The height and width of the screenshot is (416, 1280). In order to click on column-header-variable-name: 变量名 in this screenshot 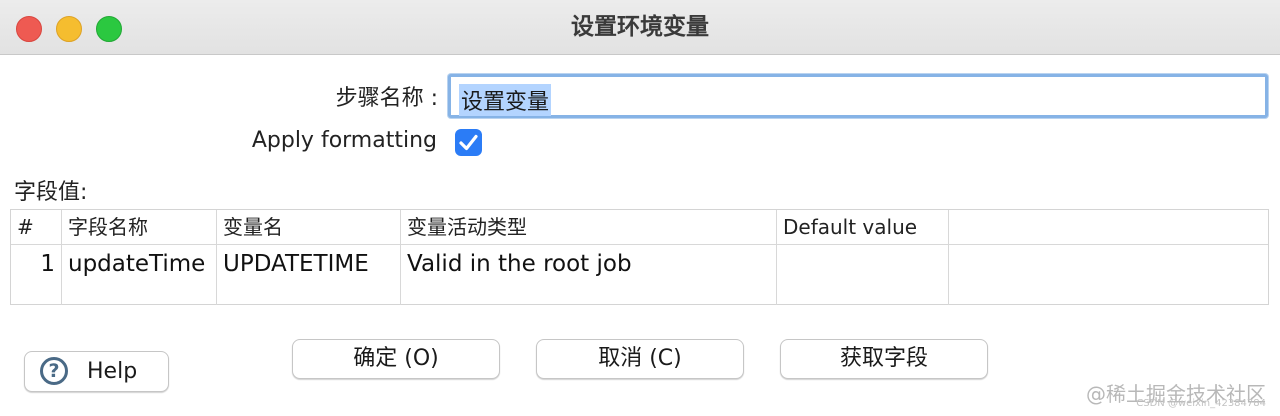, I will do `click(309, 227)`.